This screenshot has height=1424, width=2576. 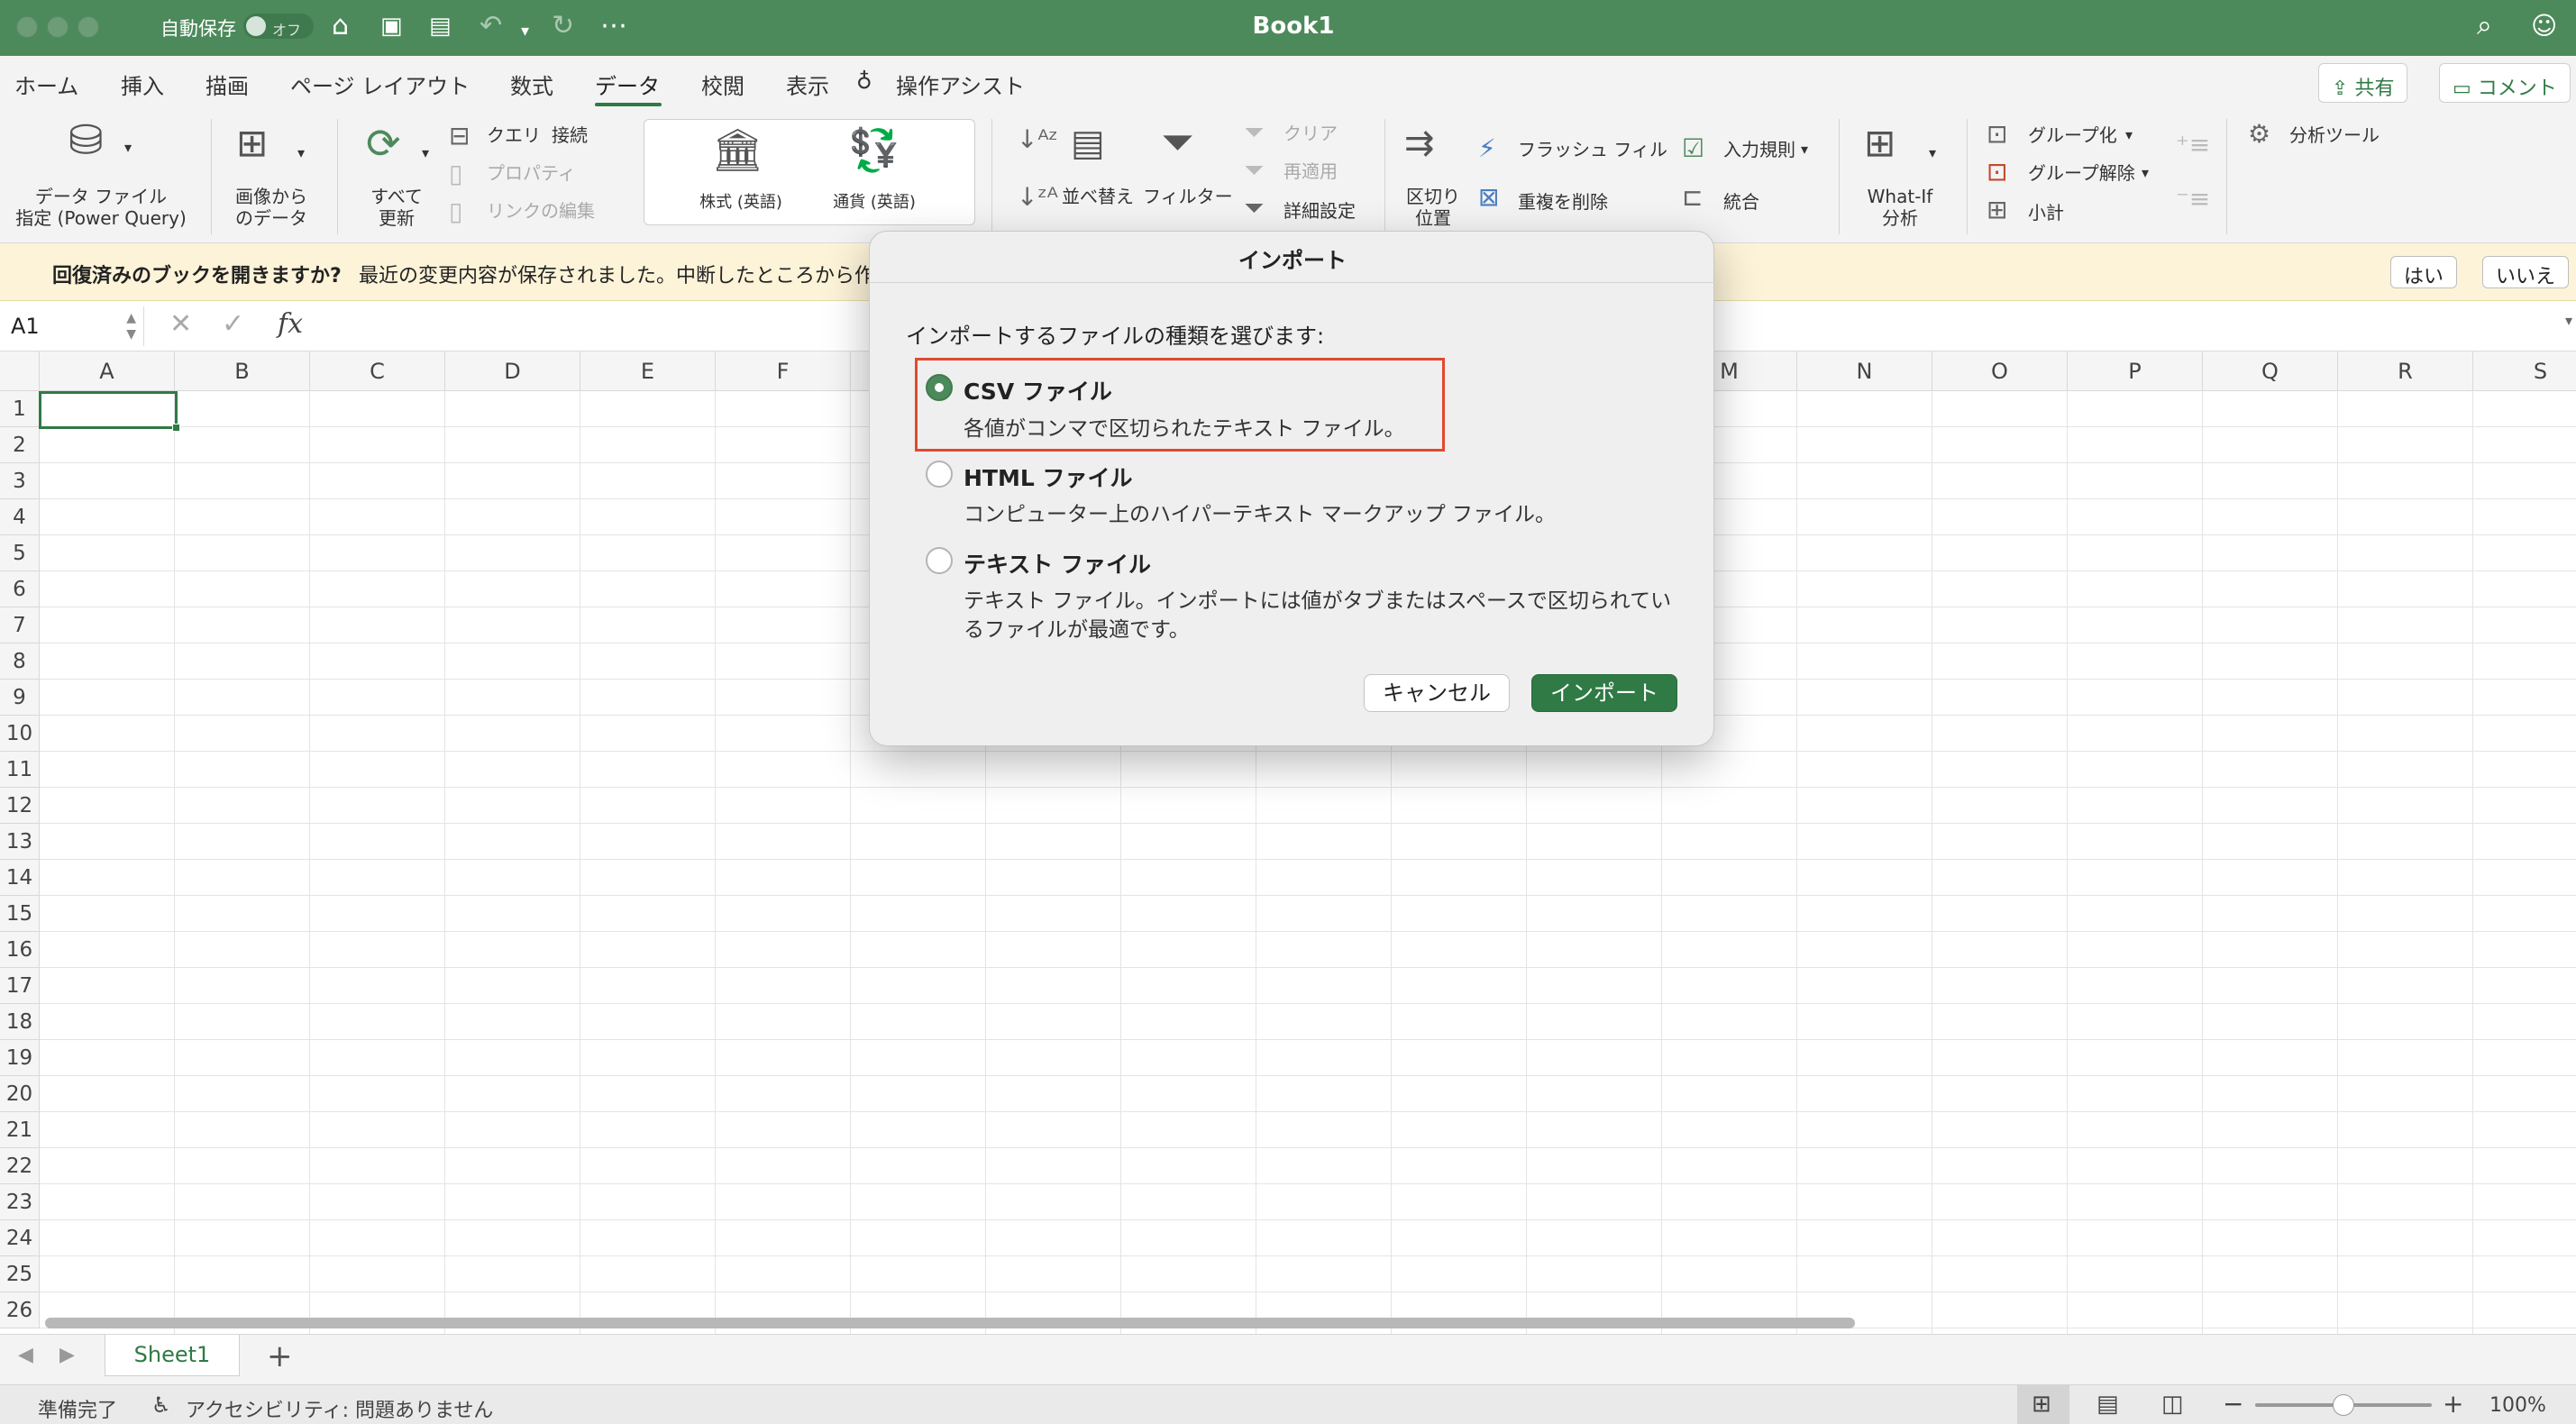 What do you see at coordinates (2568, 320) in the screenshot?
I see `expand-formula-icon: ▾` at bounding box center [2568, 320].